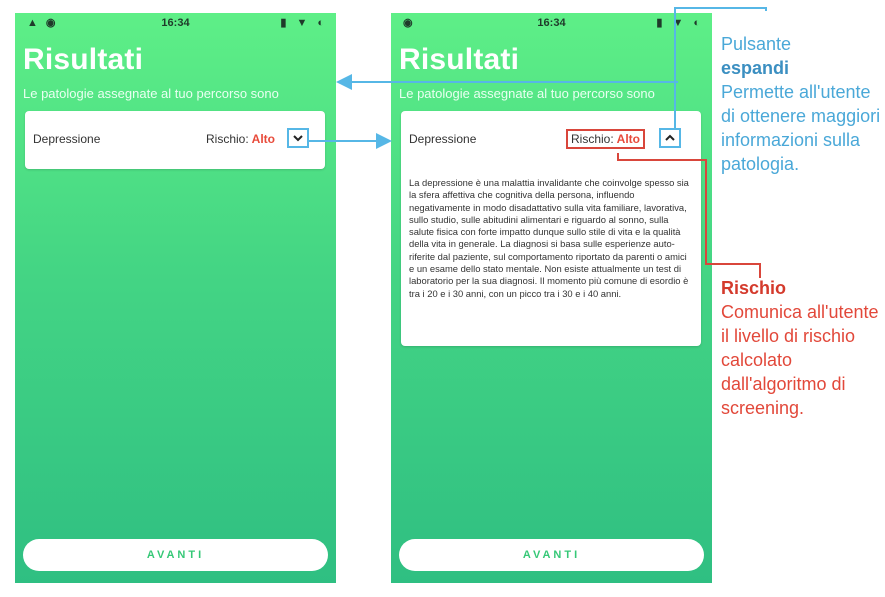 The image size is (885, 597). I want to click on annotation-expand-line1: Pulsante, so click(756, 44).